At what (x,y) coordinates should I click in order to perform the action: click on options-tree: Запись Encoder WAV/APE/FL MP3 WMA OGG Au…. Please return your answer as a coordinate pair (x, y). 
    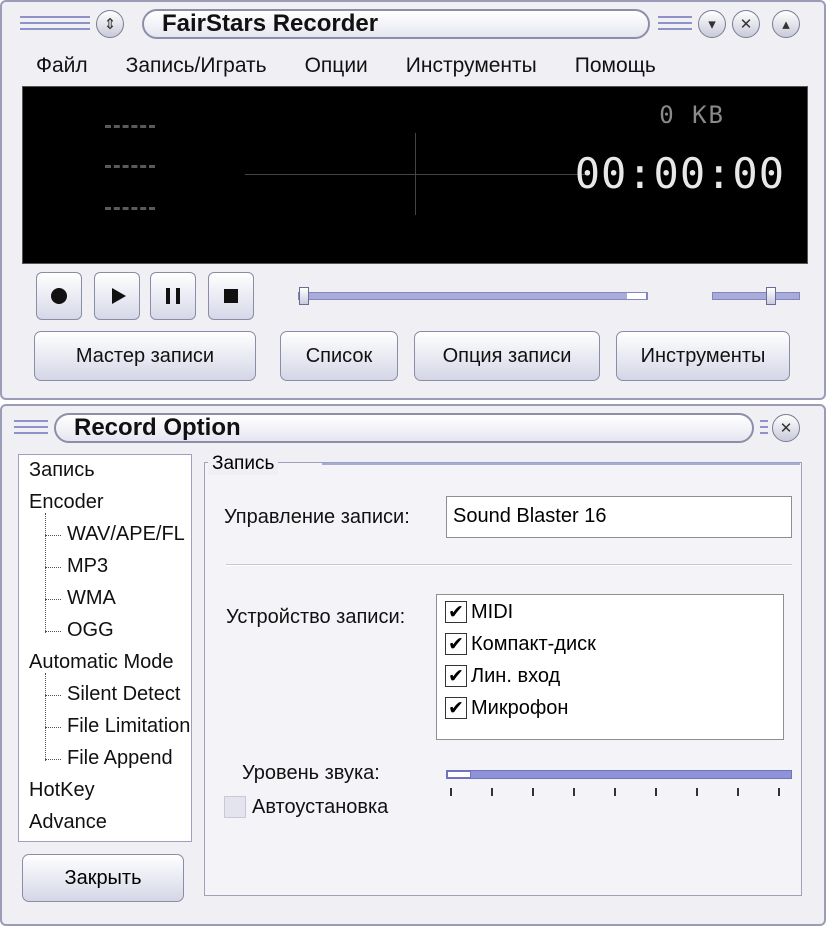
    Looking at the image, I should click on (105, 648).